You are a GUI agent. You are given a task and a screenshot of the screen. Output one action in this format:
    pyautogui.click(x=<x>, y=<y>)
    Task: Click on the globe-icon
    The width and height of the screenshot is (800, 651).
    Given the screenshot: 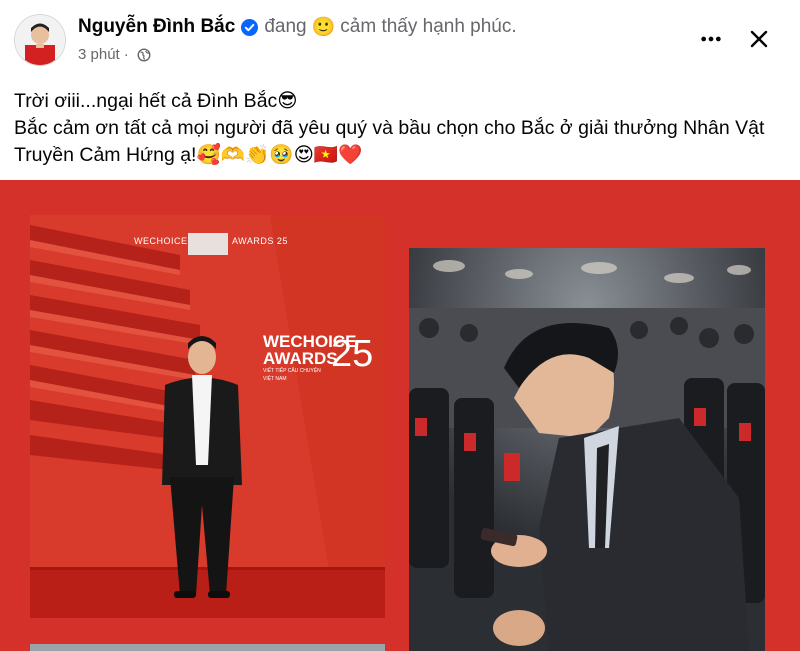 What is the action you would take?
    pyautogui.click(x=144, y=55)
    